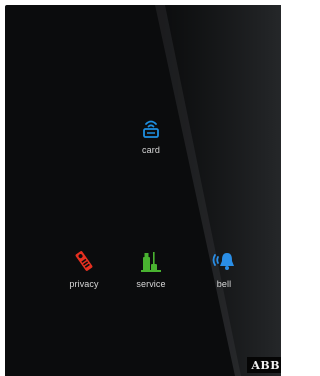  I want to click on service-label: service, so click(151, 284).